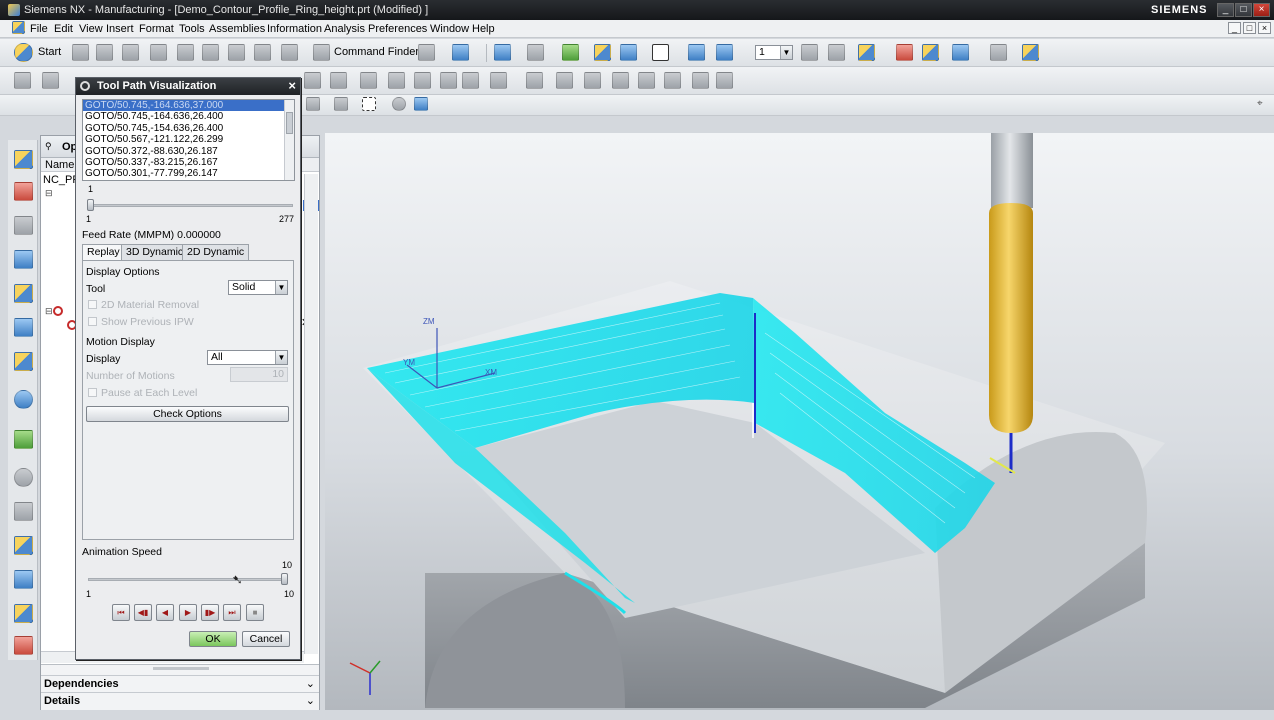  Describe the element at coordinates (23, 439) in the screenshot. I see `history-icon` at that location.